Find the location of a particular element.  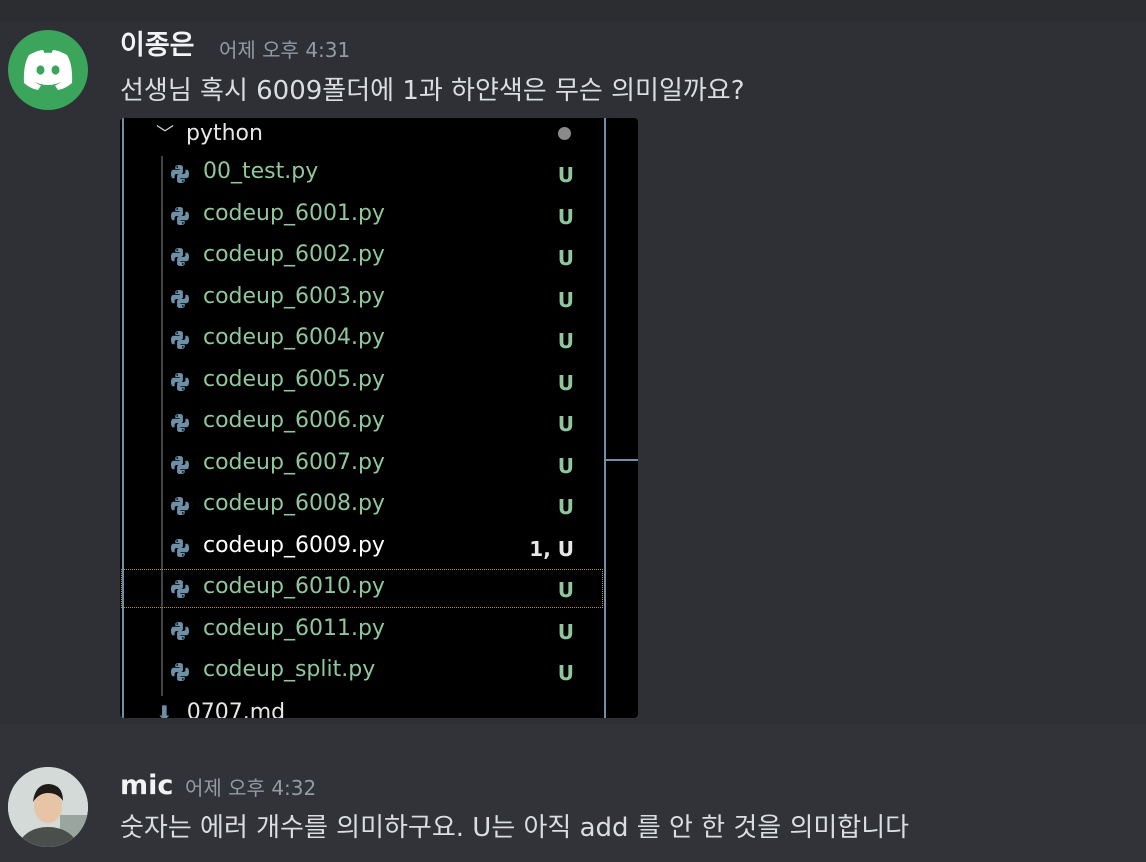

file-row: codeup_6010.py U is located at coordinates (362, 588).